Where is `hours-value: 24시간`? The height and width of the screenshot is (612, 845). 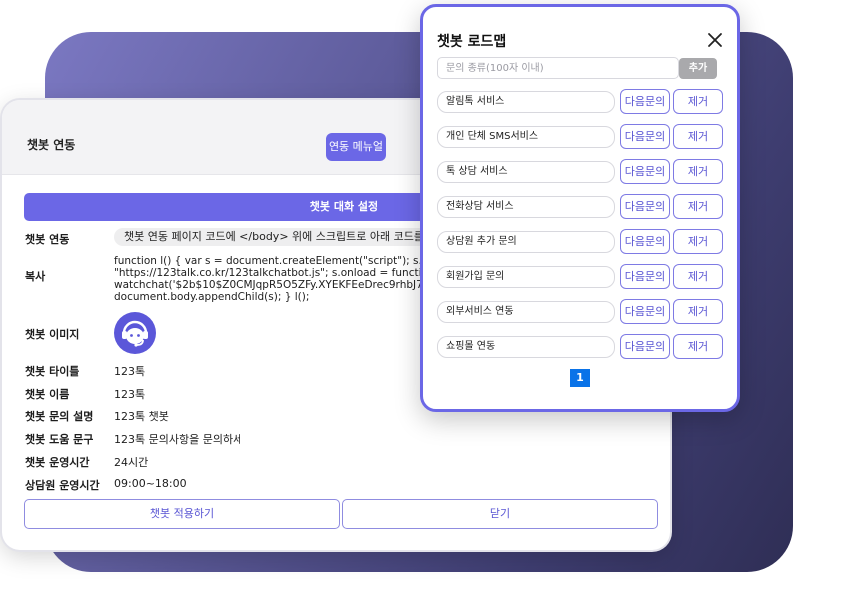
hours-value: 24시간 is located at coordinates (131, 462).